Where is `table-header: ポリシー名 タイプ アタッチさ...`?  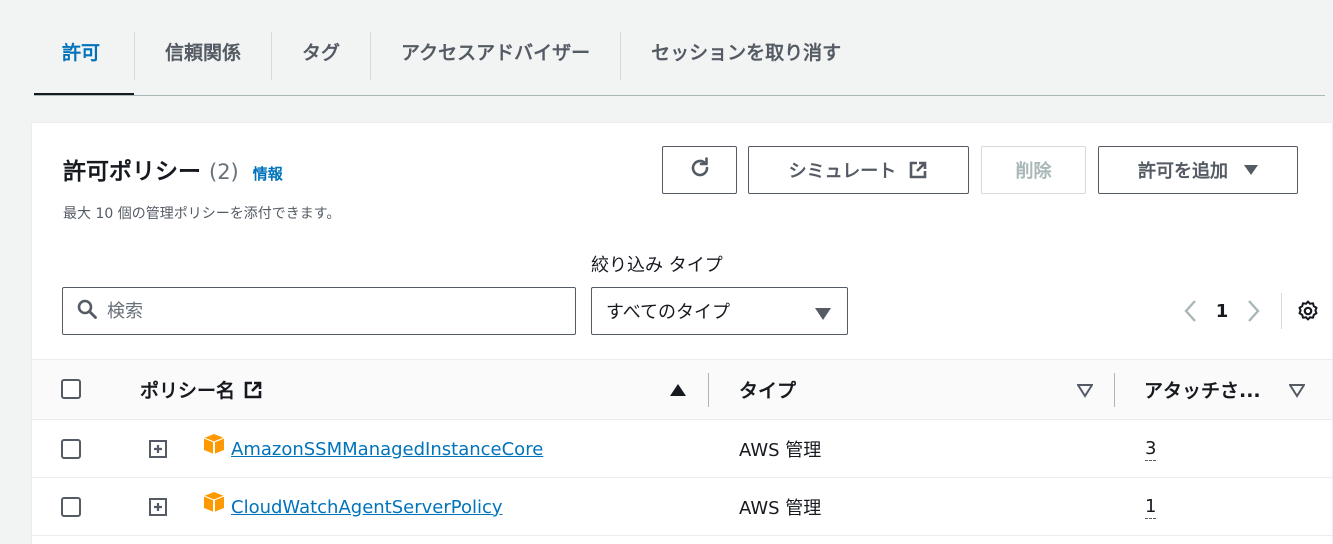
table-header: ポリシー名 タイプ アタッチさ... is located at coordinates (682, 389).